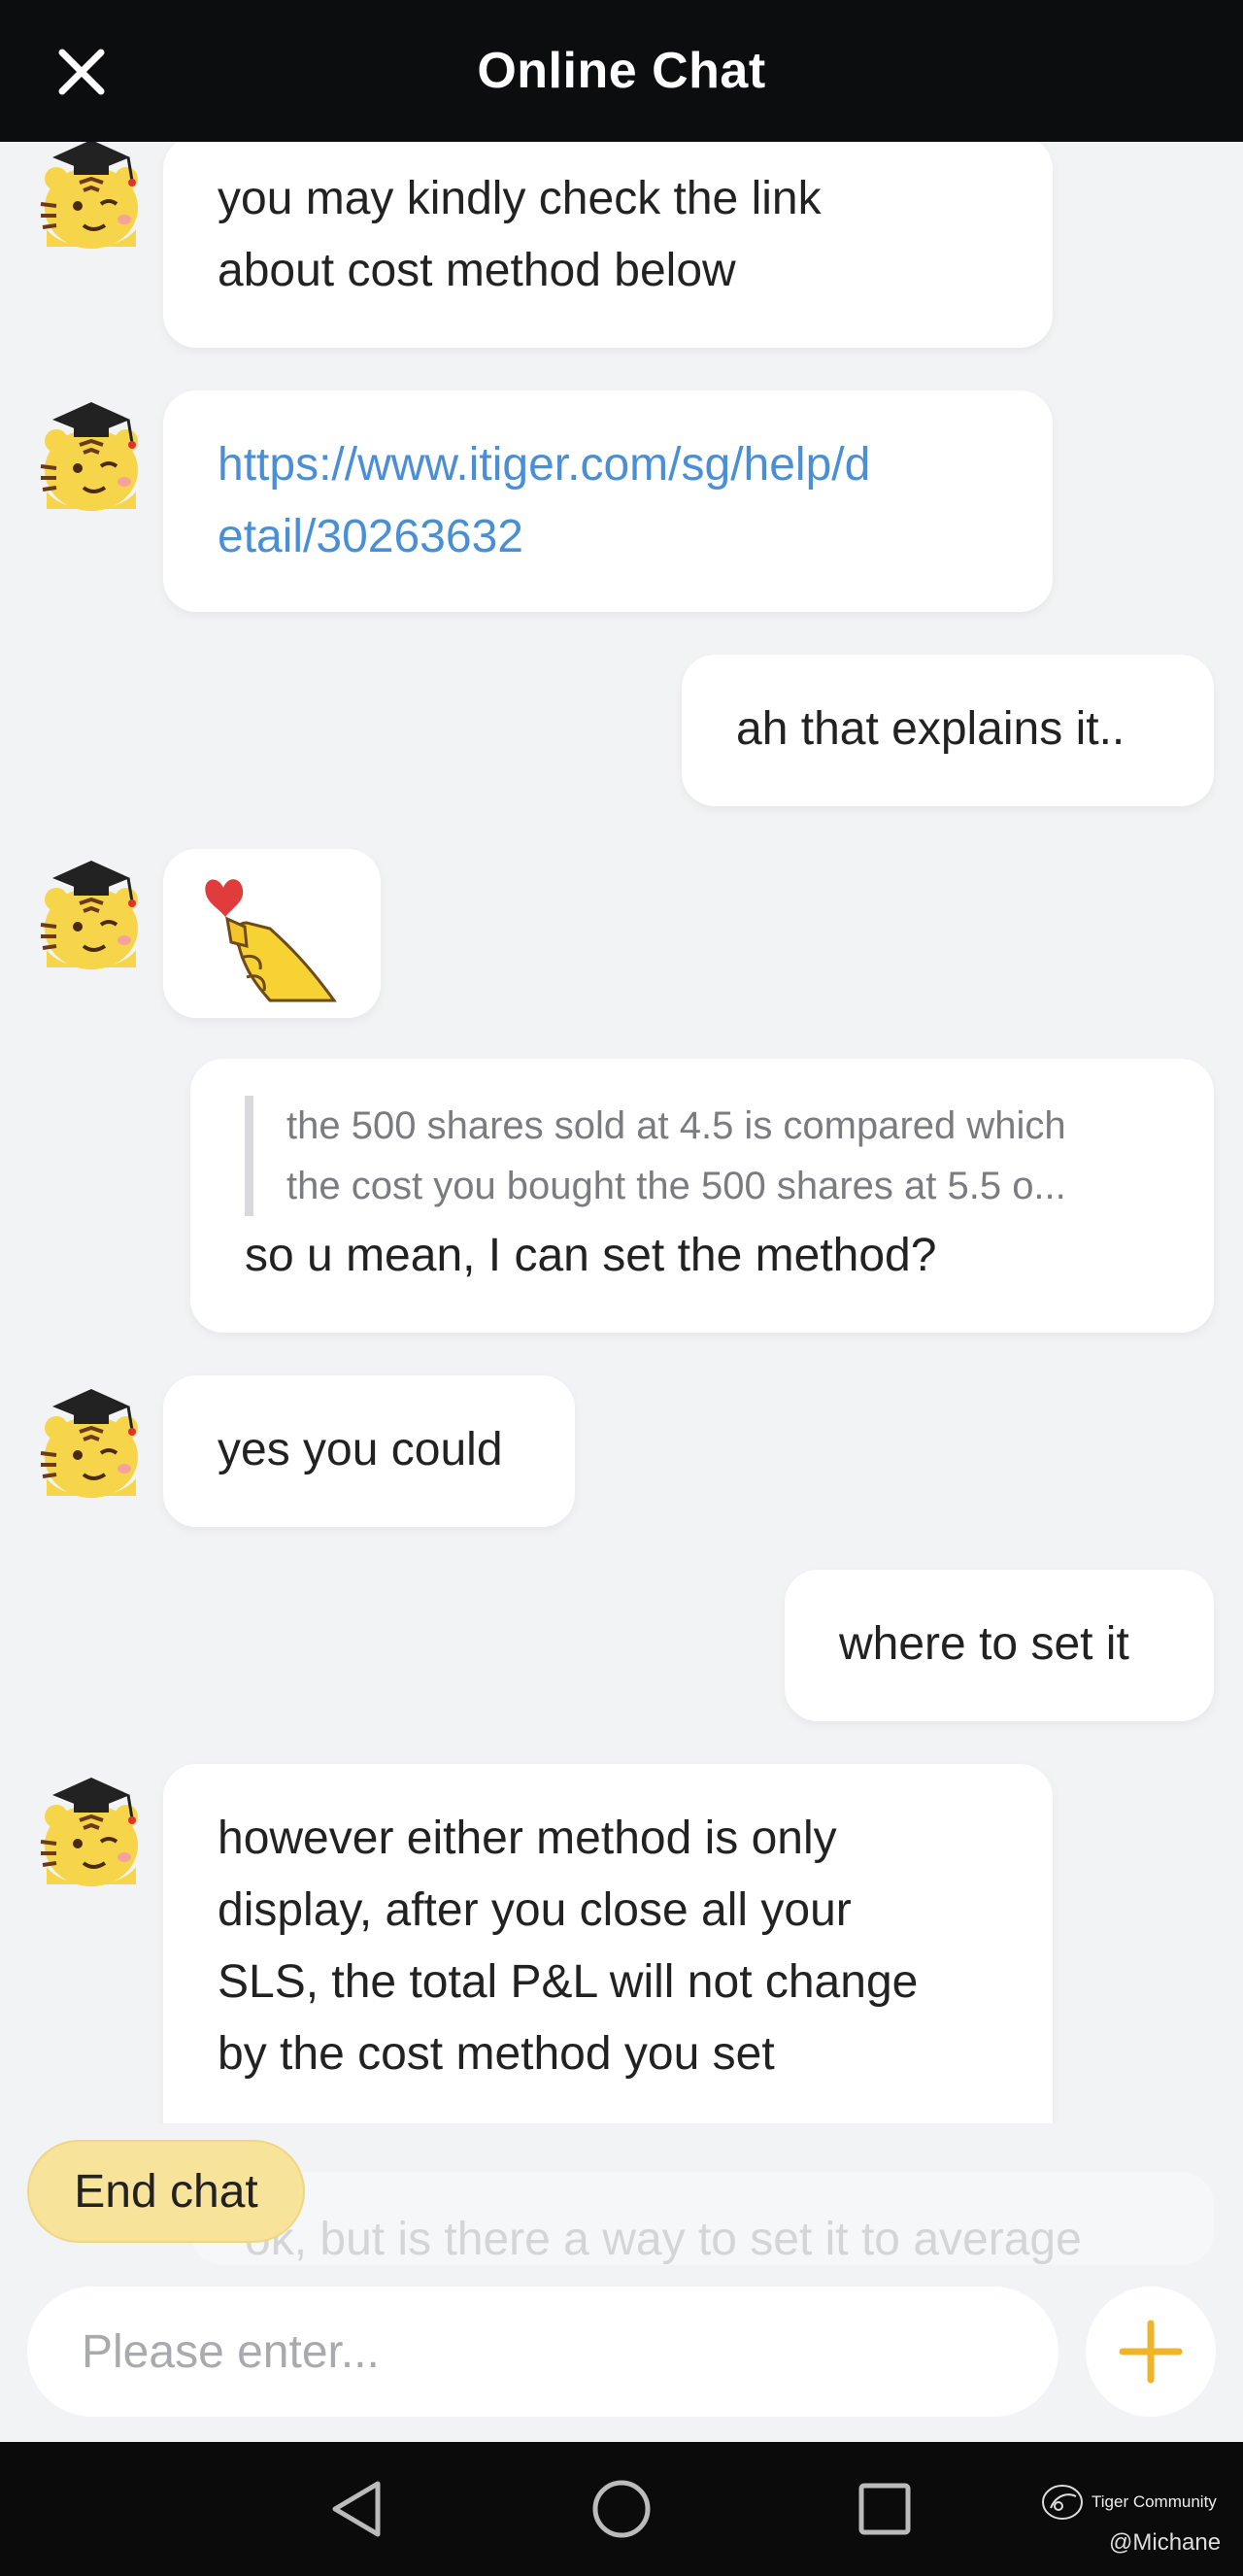  I want to click on home-circle-icon, so click(621, 2509).